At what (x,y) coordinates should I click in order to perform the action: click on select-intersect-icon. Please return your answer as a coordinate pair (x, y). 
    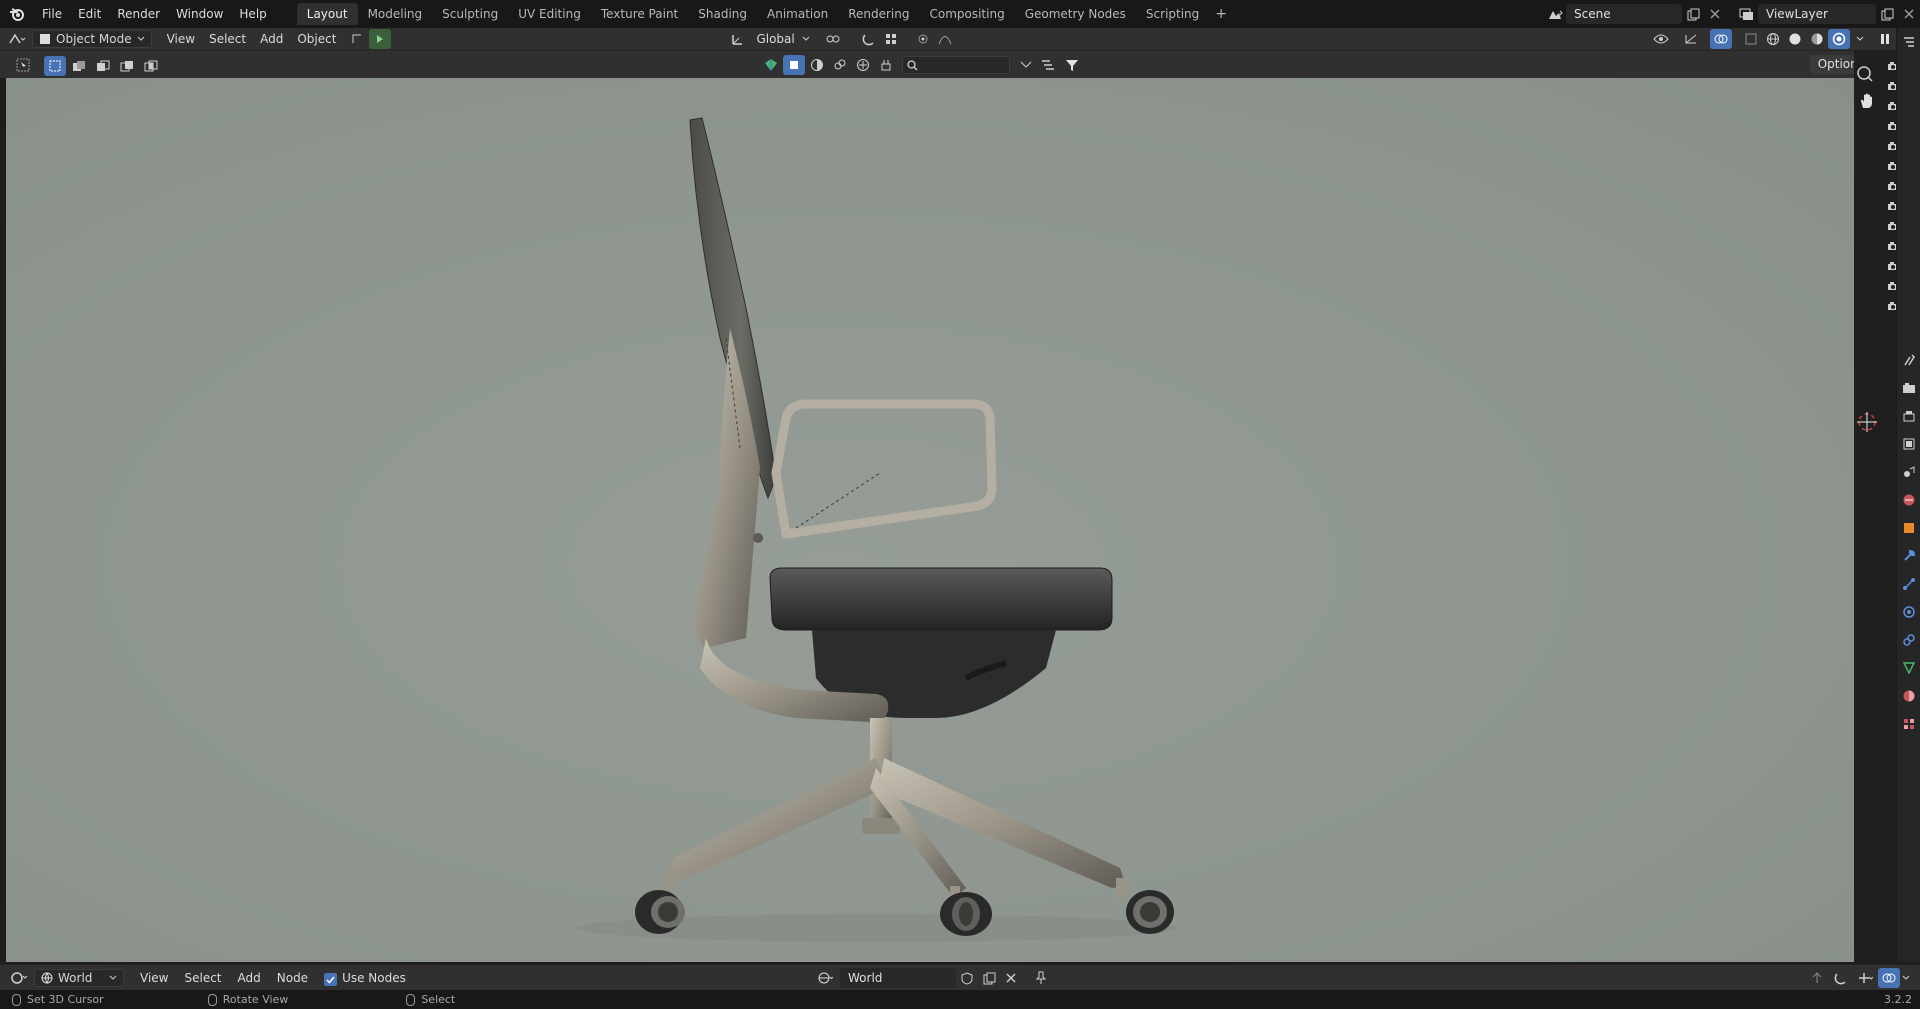
    Looking at the image, I should click on (151, 66).